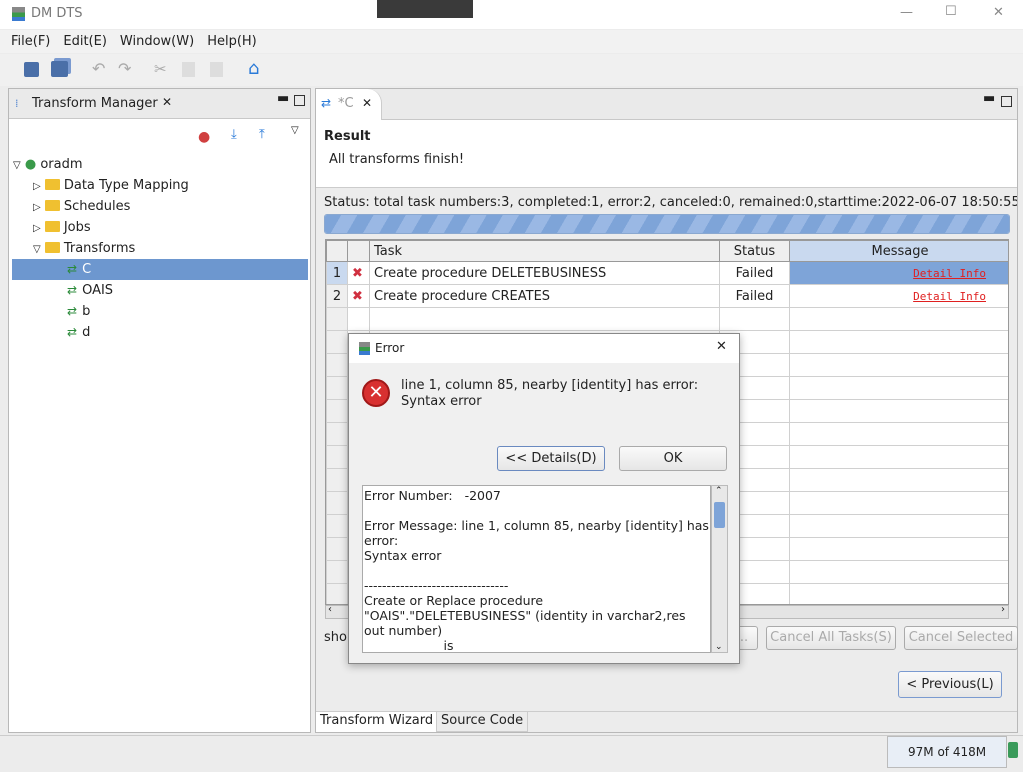 The width and height of the screenshot is (1023, 772). What do you see at coordinates (482, 722) in the screenshot?
I see `tab-source-code: Source Code` at bounding box center [482, 722].